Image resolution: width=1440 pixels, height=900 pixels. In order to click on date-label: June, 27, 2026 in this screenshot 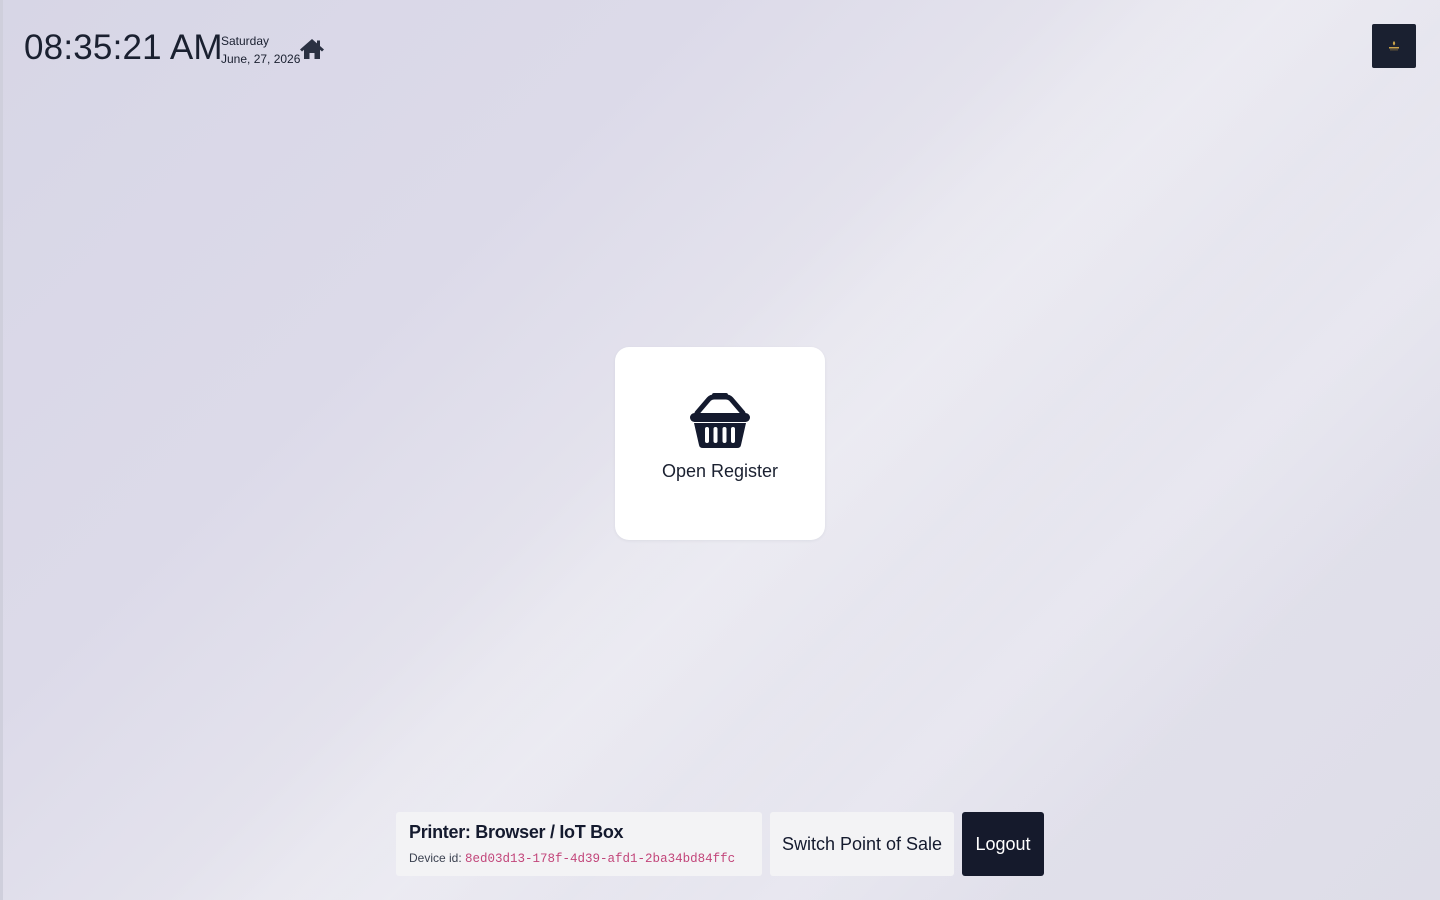, I will do `click(261, 59)`.